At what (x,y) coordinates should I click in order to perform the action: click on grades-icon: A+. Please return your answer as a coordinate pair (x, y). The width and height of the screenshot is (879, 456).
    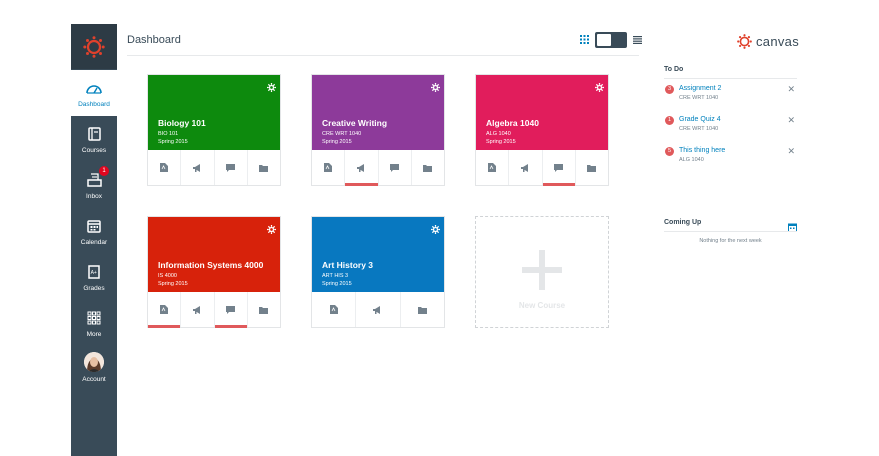
    Looking at the image, I should click on (94, 272).